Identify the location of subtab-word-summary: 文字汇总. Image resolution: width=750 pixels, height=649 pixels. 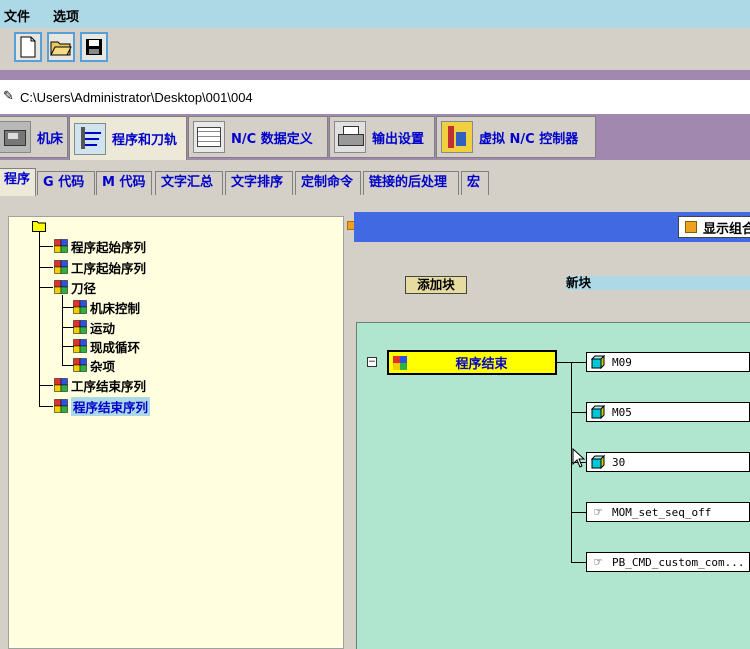
(189, 183).